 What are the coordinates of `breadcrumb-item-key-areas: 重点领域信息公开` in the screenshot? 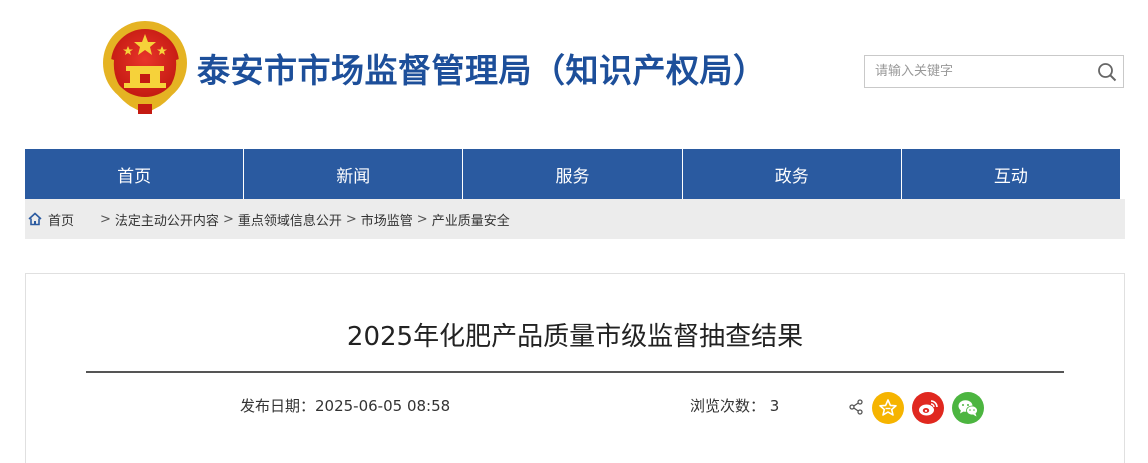 It's located at (290, 219).